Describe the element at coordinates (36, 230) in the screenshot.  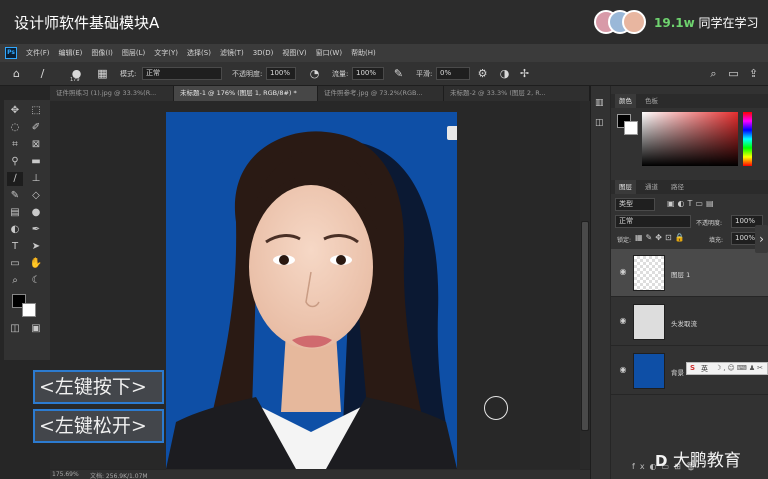
I see `pen-tool-icon: ✒` at that location.